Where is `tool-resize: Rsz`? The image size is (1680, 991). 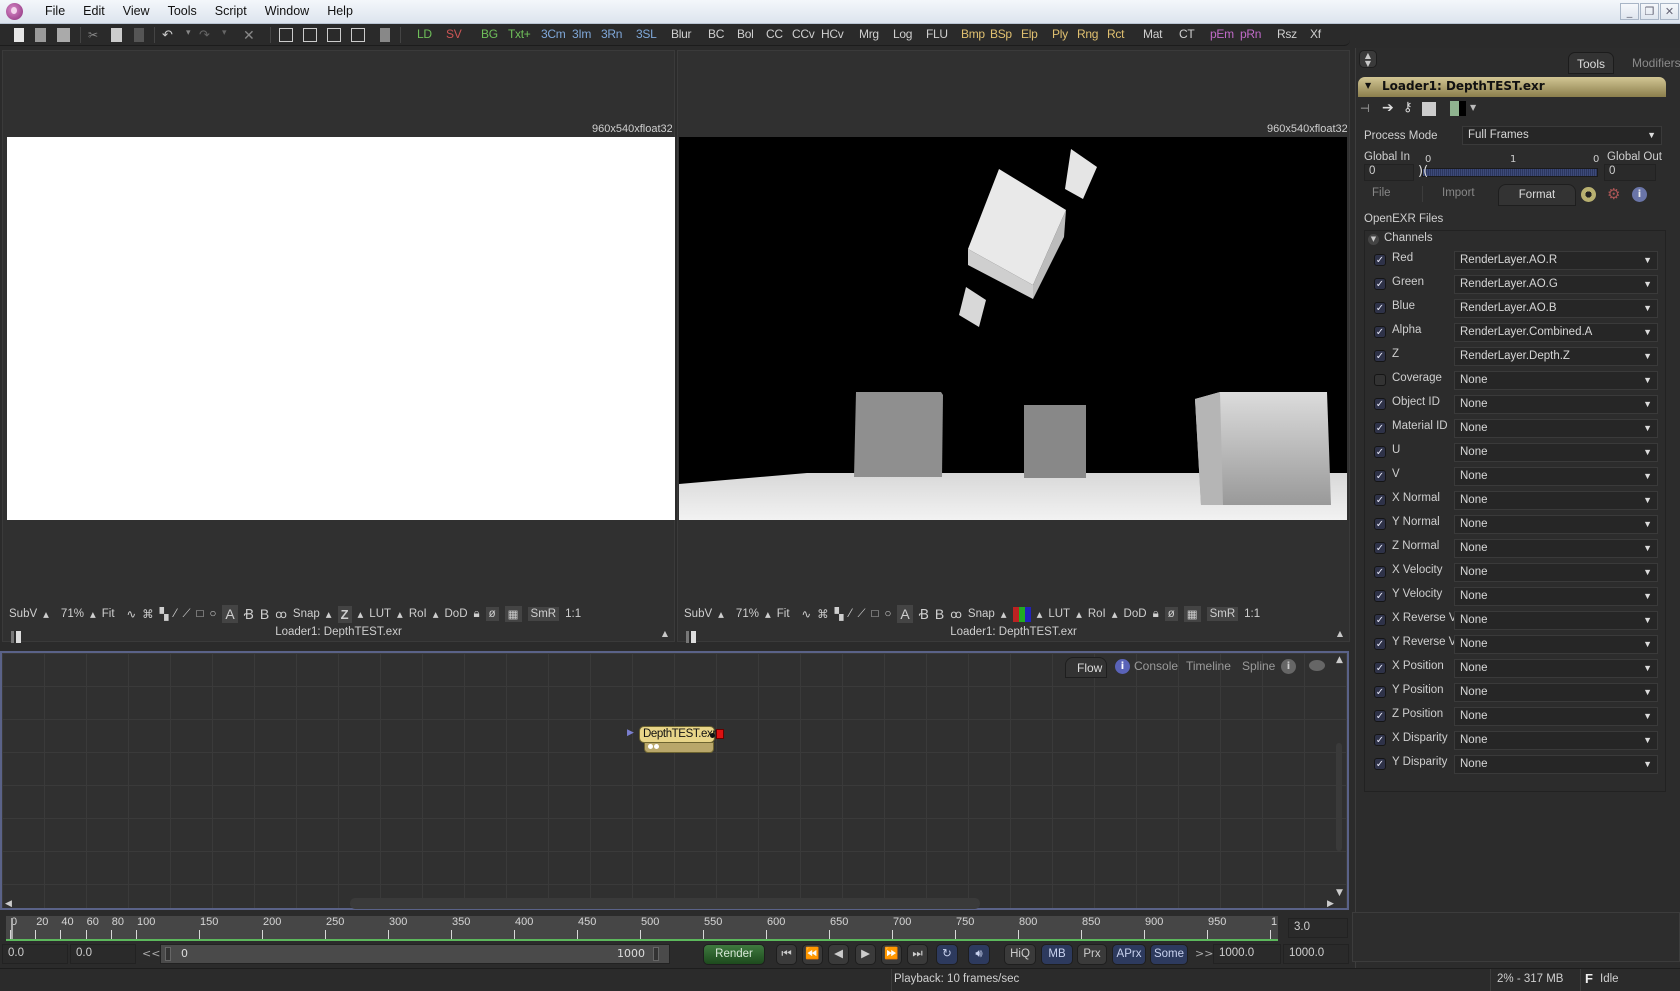
tool-resize: Rsz is located at coordinates (1287, 34).